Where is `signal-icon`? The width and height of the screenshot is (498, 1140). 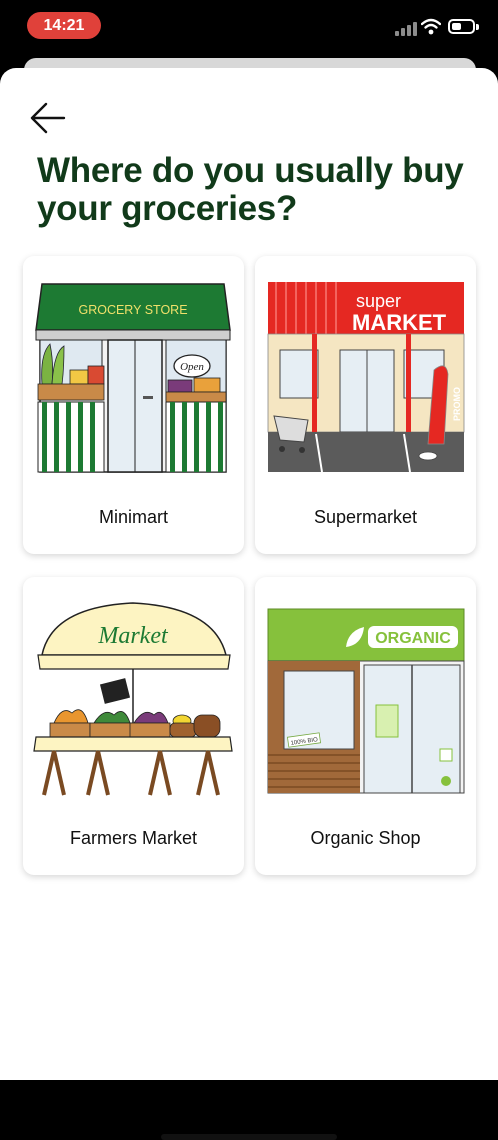 signal-icon is located at coordinates (406, 28).